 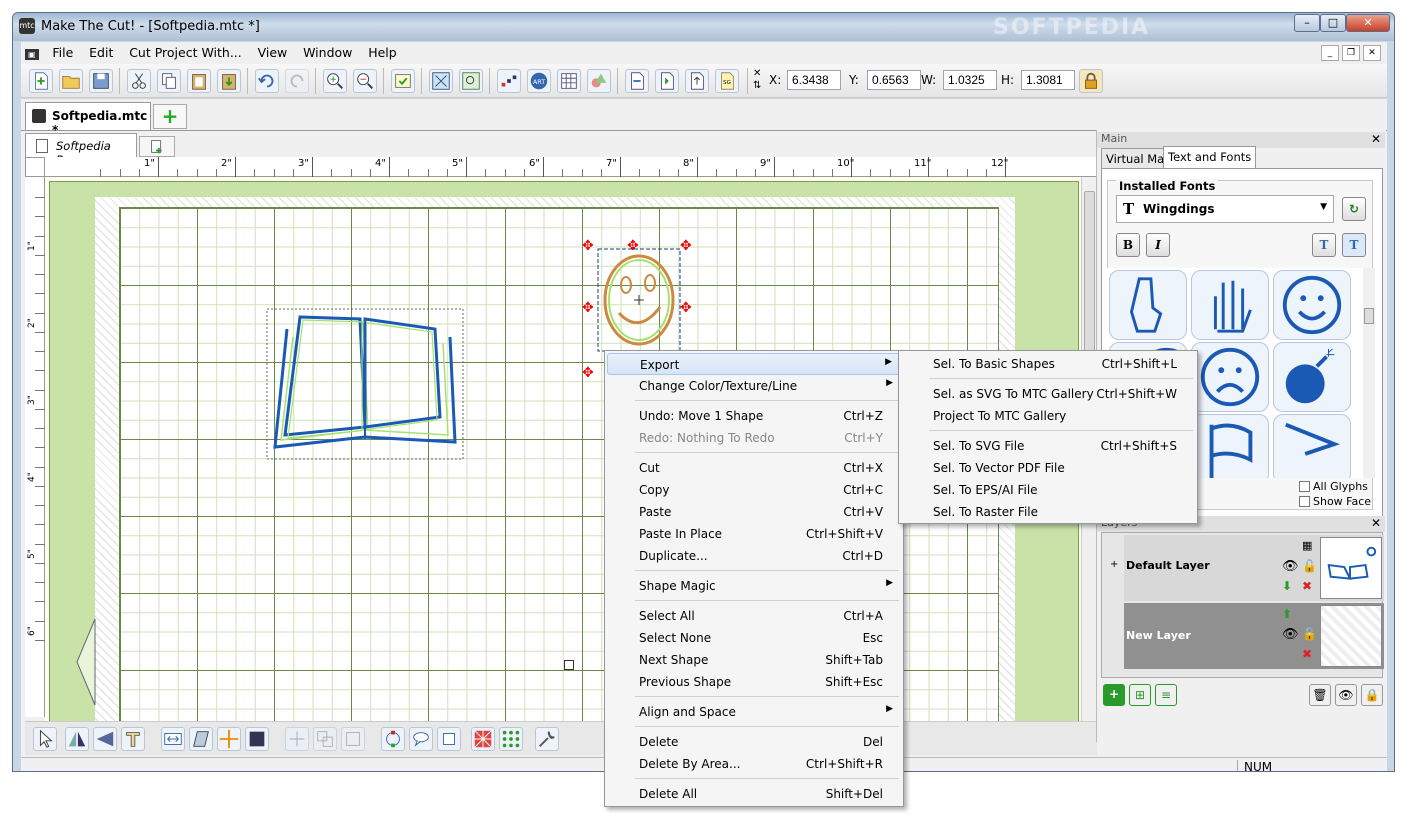 I want to click on height-input, so click(x=1048, y=80).